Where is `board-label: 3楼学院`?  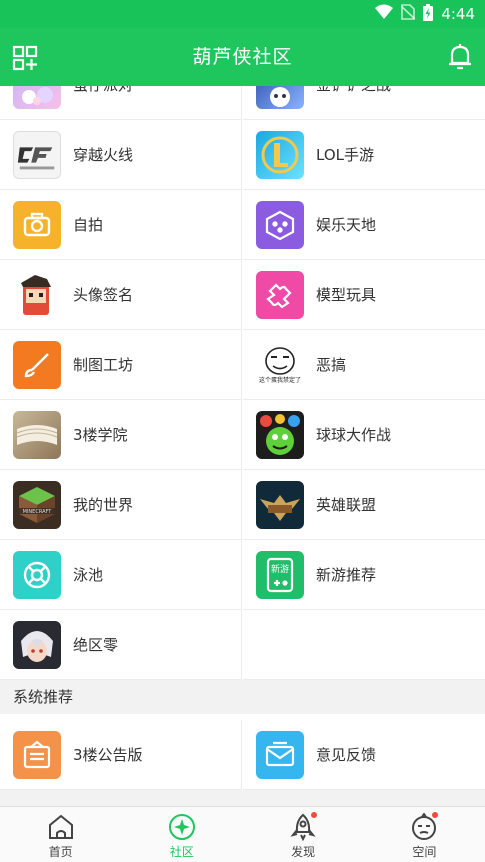
board-label: 3楼学院 is located at coordinates (100, 435).